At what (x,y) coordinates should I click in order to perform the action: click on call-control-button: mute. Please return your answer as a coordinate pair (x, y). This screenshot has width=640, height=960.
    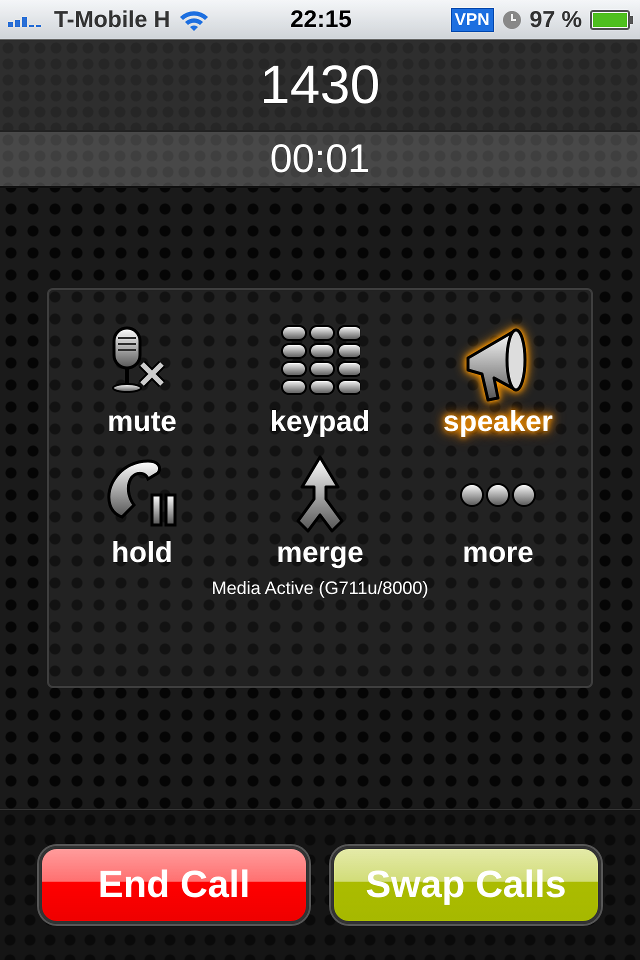
    Looking at the image, I should click on (142, 381).